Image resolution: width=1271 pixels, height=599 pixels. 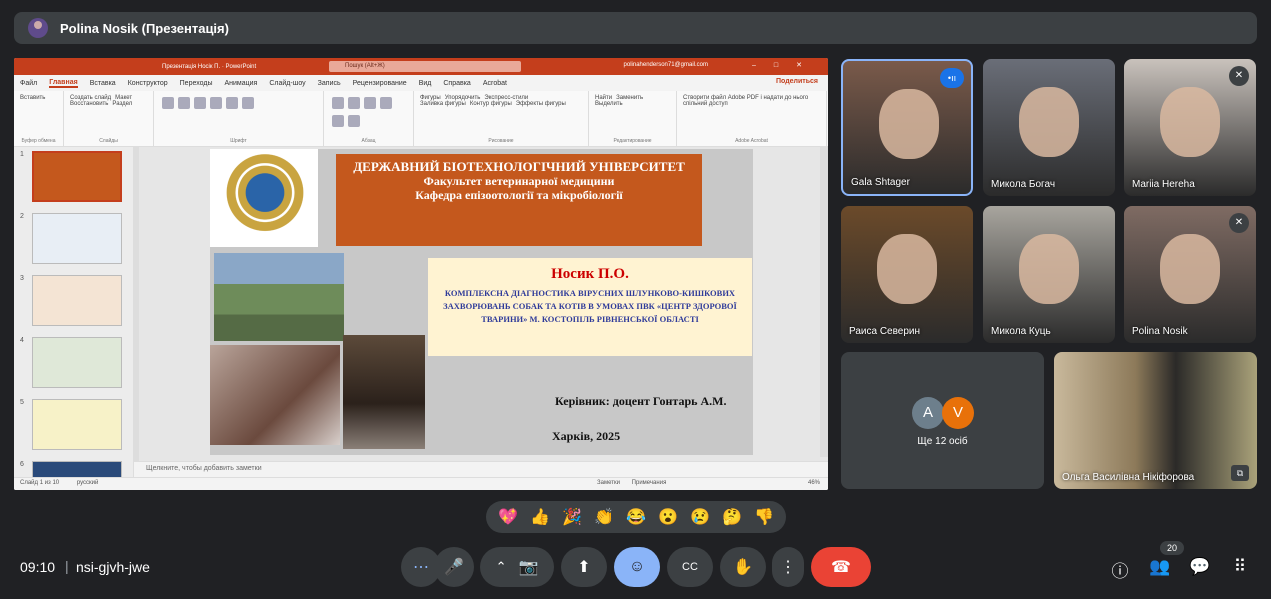 What do you see at coordinates (238, 141) in the screenshot?
I see `ribbon-group-label: Шрифт` at bounding box center [238, 141].